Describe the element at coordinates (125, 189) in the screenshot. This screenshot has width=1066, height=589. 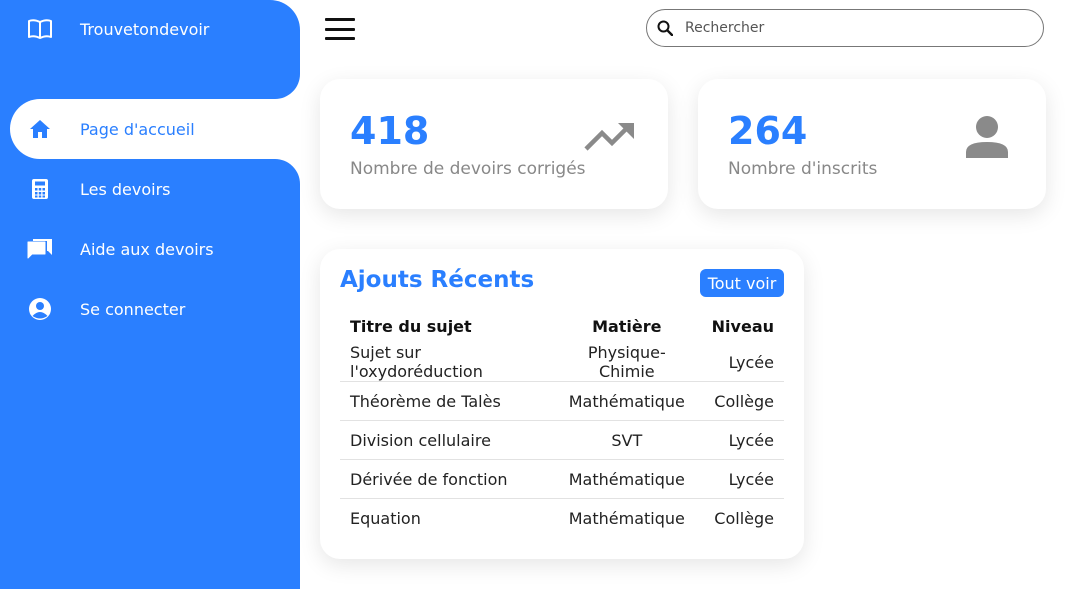
I see `sidebar-item-label: Les devoirs` at that location.